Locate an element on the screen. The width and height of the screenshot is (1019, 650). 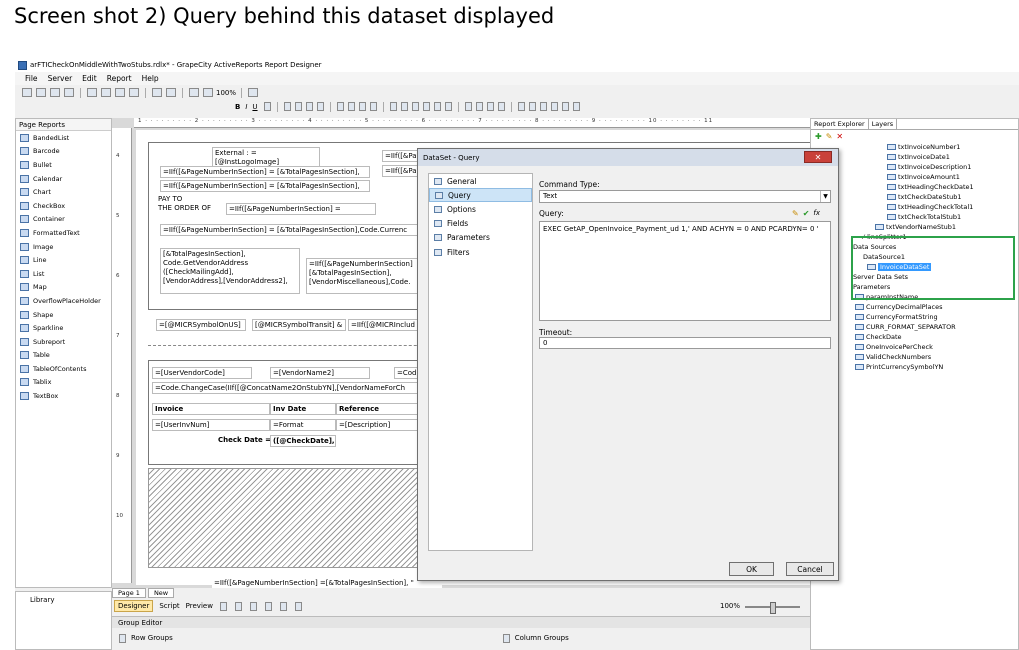
toolbox-item-bandedlist: BandedList is located at coordinates (63, 138).